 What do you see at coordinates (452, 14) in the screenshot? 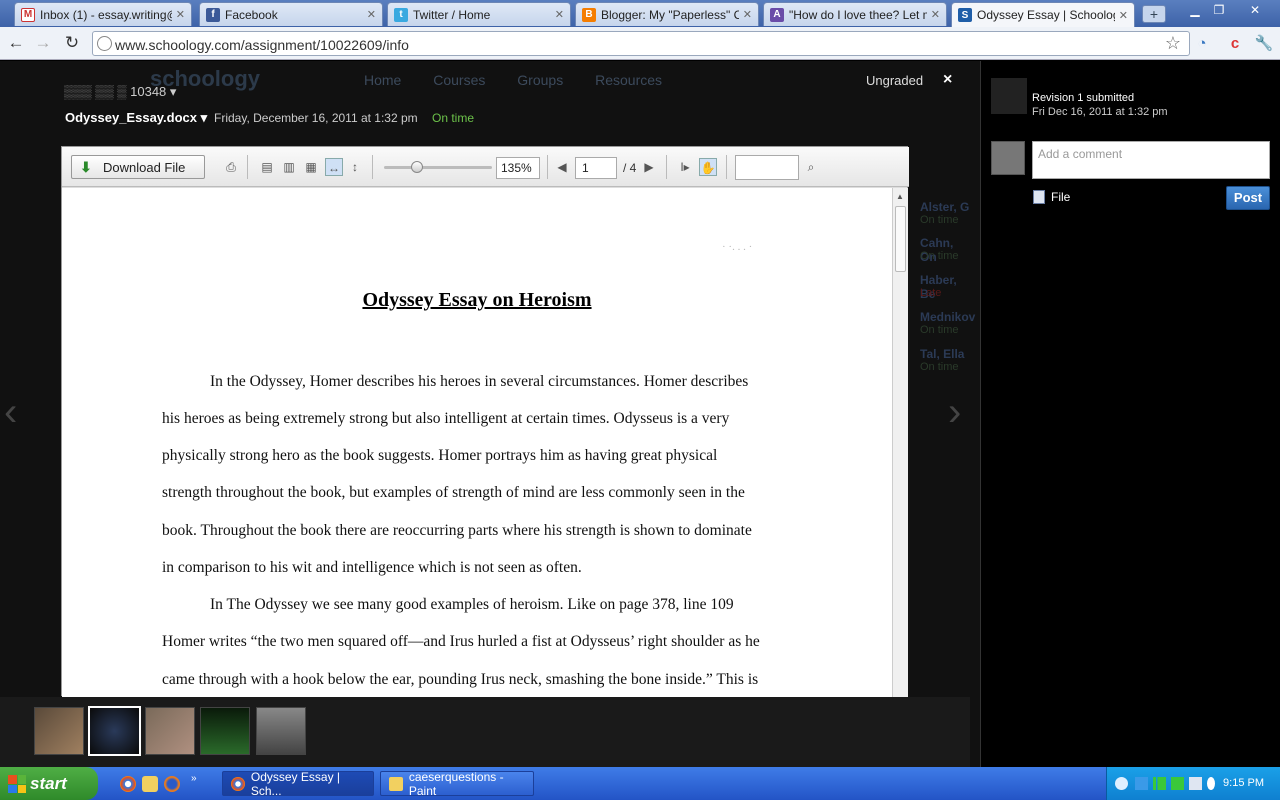
I see `tab-label: Twitter / Home` at bounding box center [452, 14].